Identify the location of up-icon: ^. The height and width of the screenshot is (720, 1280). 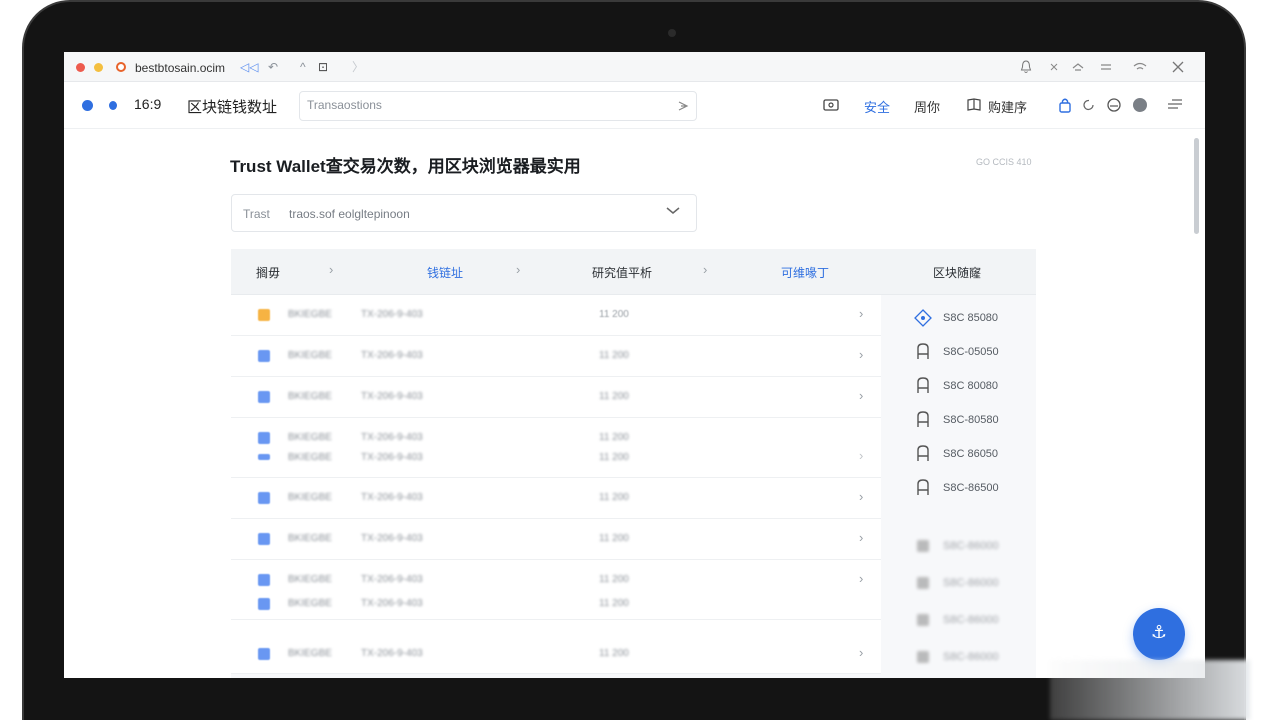
(303, 67).